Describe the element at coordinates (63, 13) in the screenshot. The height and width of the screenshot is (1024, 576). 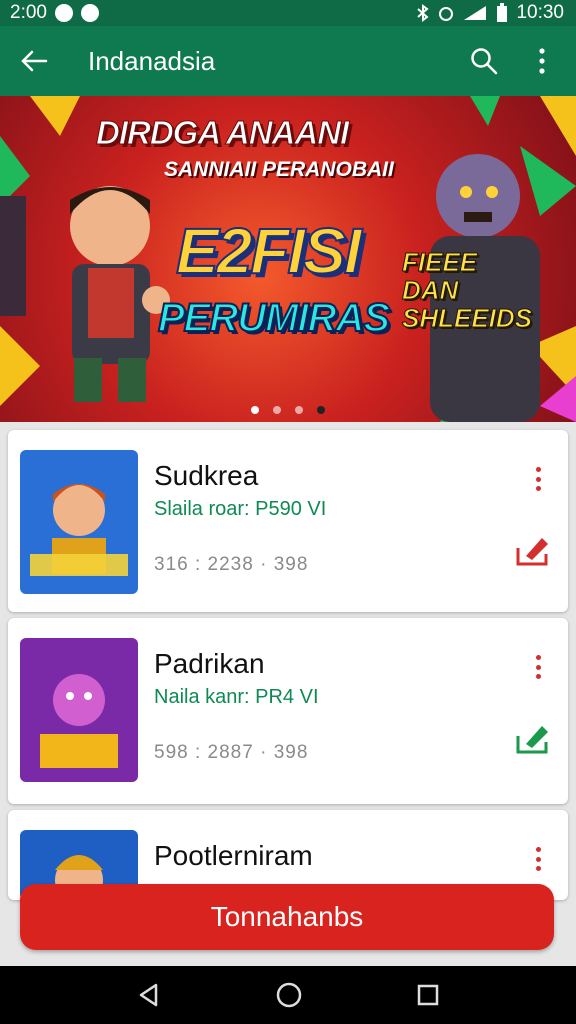
I see `notification-icon` at that location.